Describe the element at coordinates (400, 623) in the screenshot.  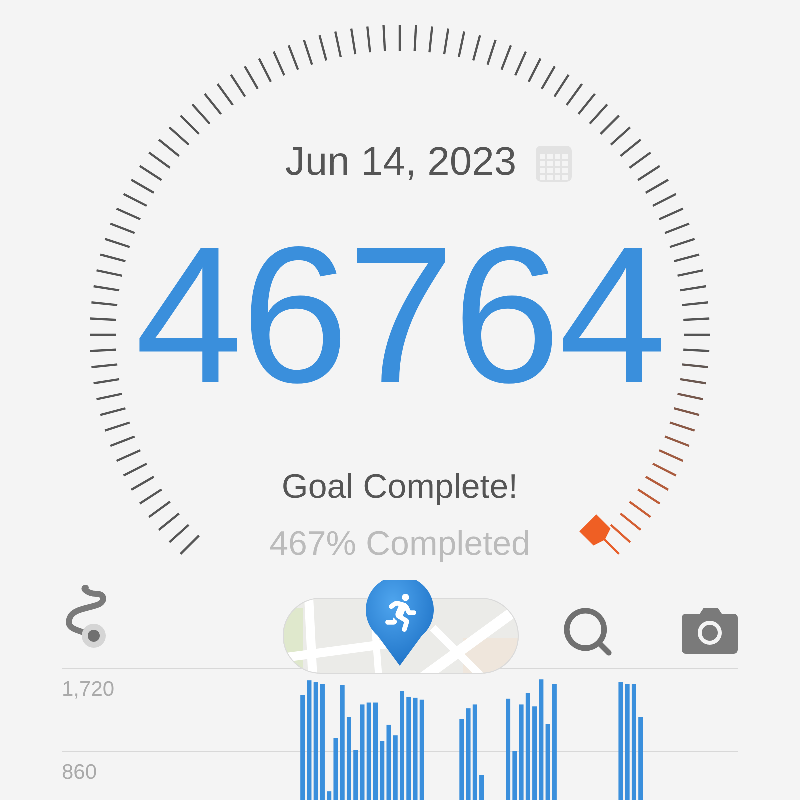
I see `runner-pin-icon` at that location.